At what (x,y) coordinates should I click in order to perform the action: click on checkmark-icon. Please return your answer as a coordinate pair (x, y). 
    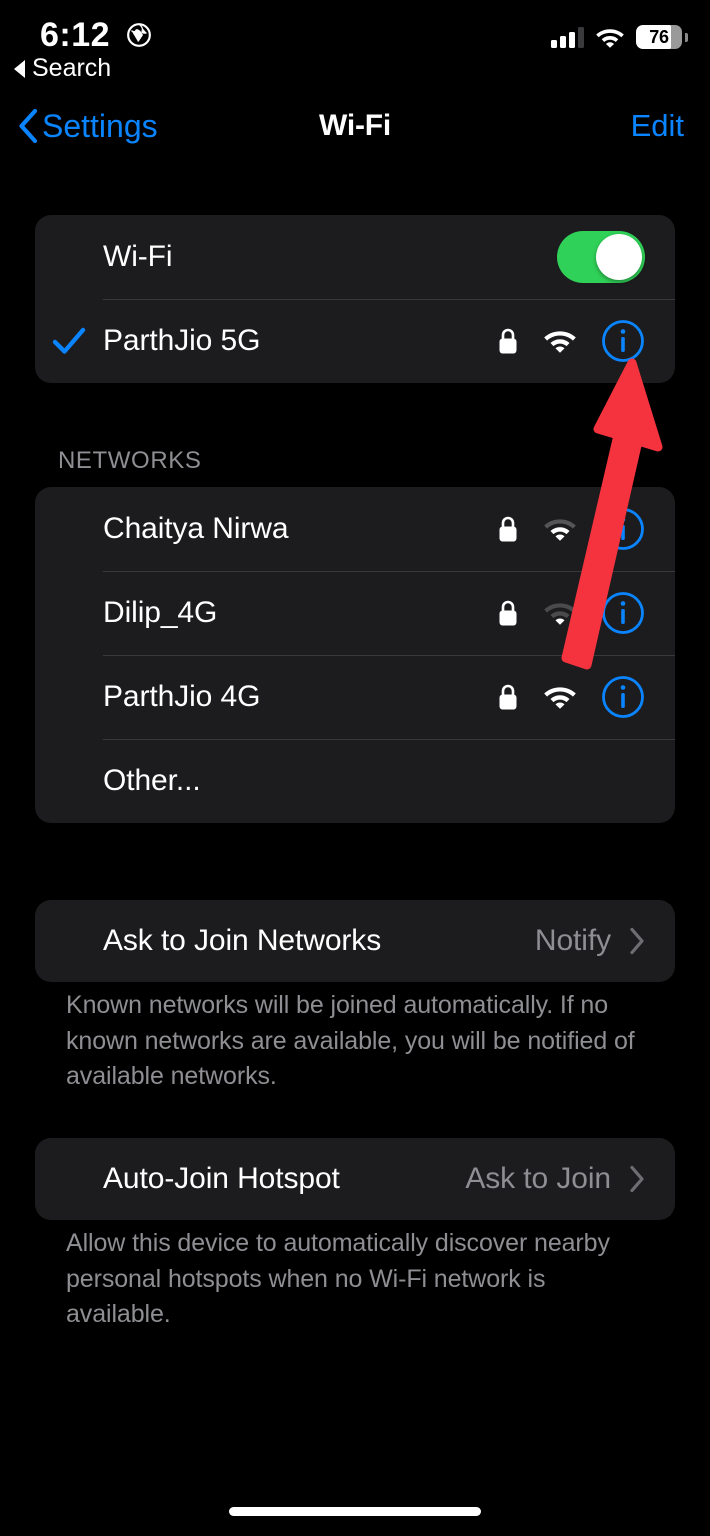
    Looking at the image, I should click on (69, 340).